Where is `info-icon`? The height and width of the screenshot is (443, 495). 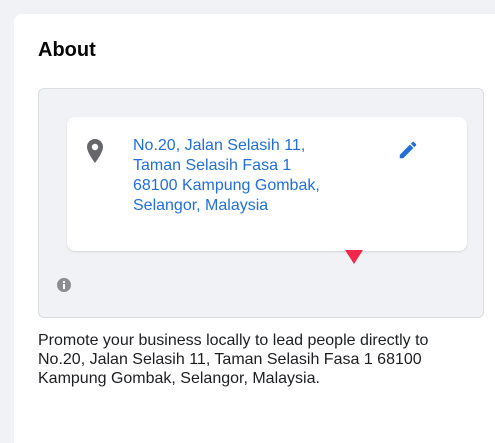 info-icon is located at coordinates (64, 285).